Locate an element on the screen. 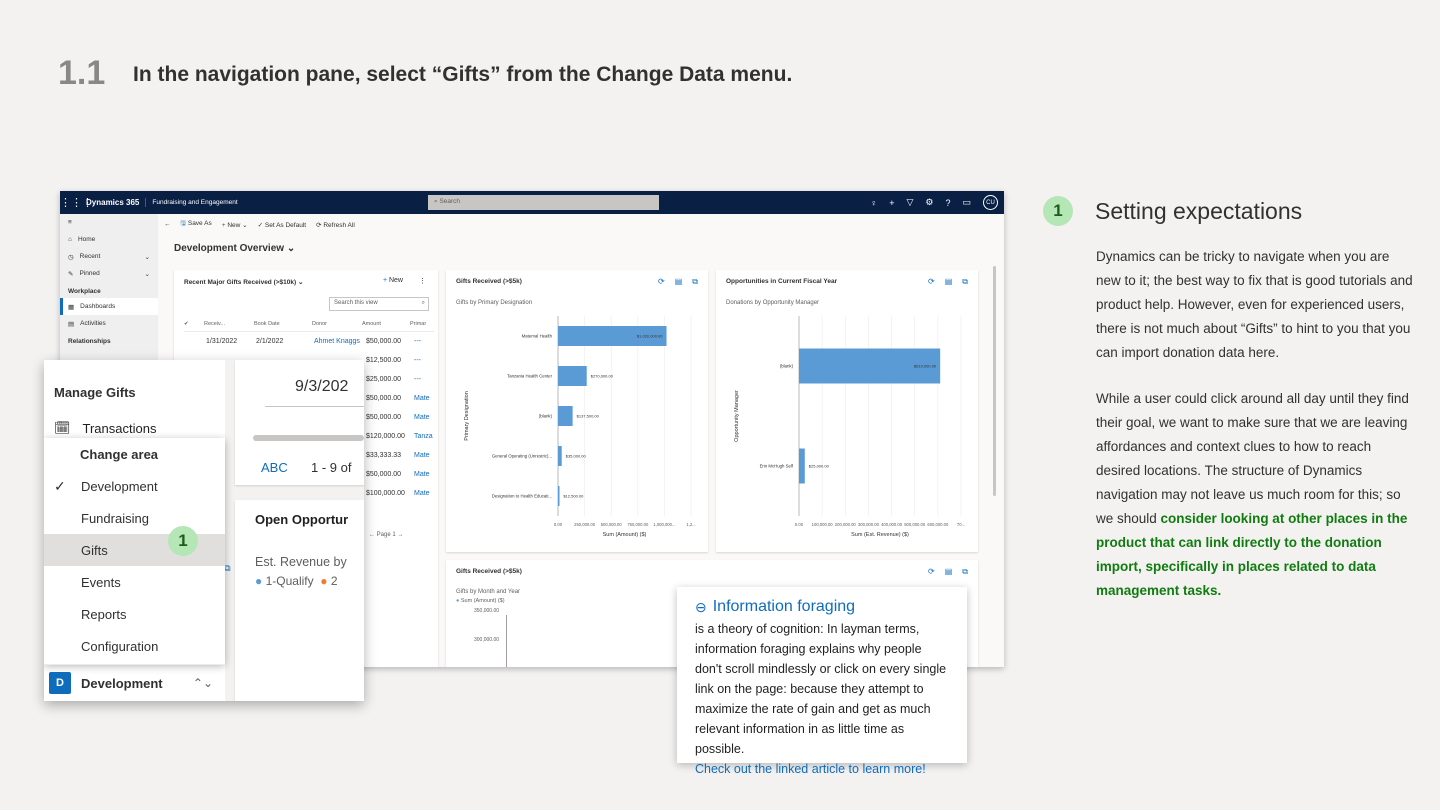 The height and width of the screenshot is (810, 1440). scrollbar is located at coordinates (994, 381).